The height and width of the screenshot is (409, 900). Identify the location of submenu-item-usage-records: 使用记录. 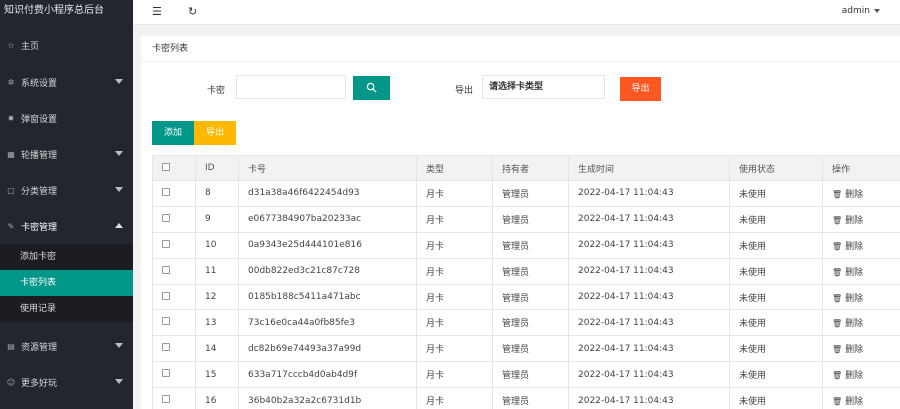
(66, 309).